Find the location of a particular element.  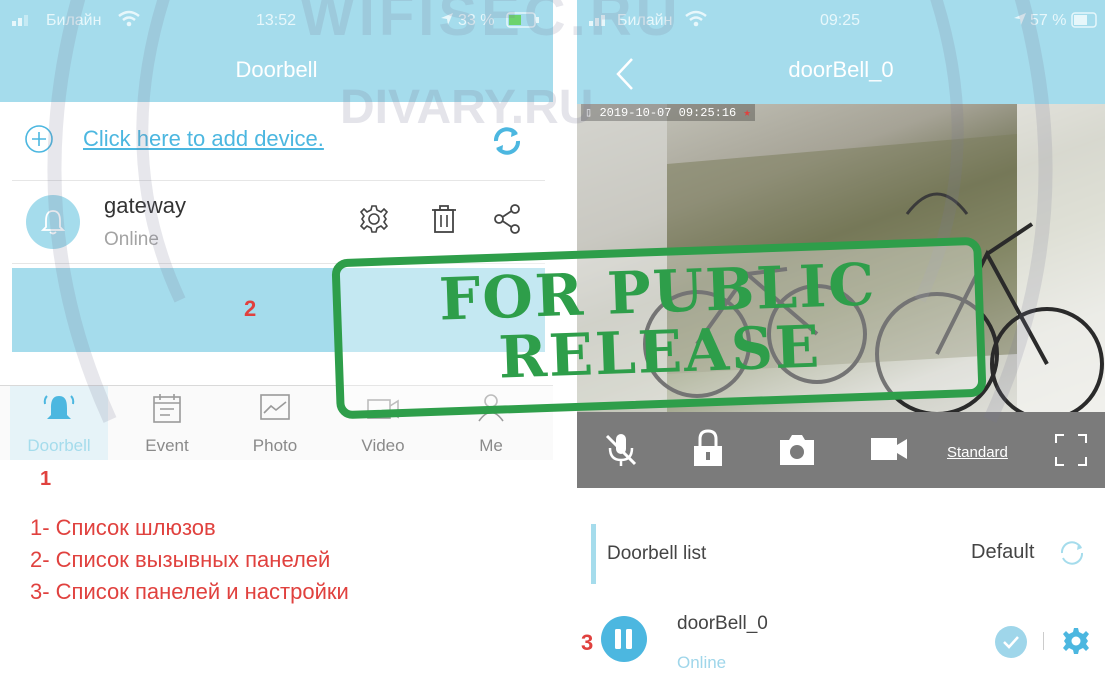

video-control-bar: Standard is located at coordinates (841, 450).